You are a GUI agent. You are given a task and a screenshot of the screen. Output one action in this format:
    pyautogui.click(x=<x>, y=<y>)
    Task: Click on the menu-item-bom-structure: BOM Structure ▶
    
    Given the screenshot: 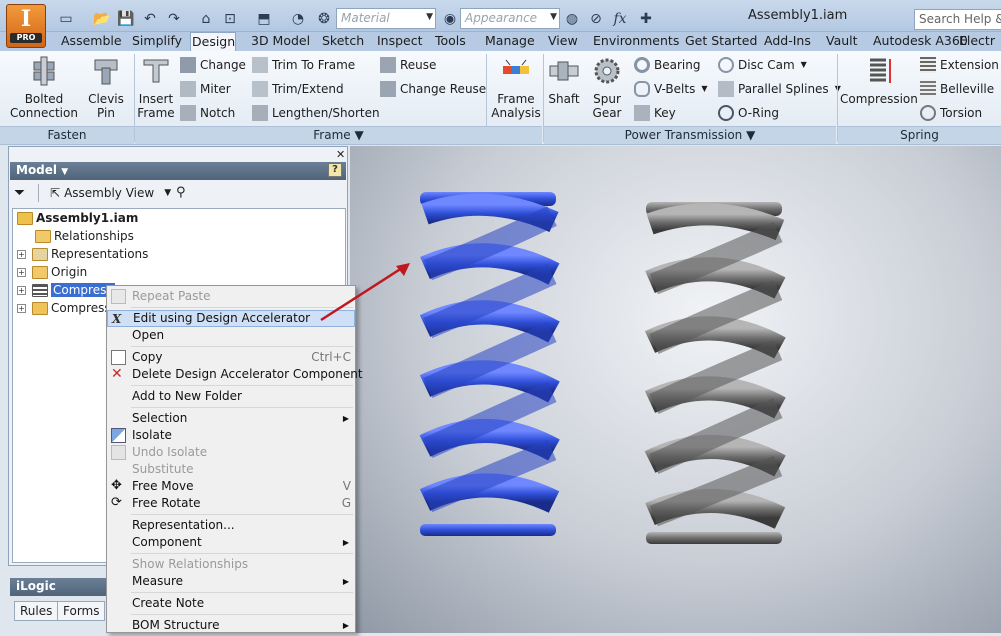 What is the action you would take?
    pyautogui.click(x=231, y=625)
    